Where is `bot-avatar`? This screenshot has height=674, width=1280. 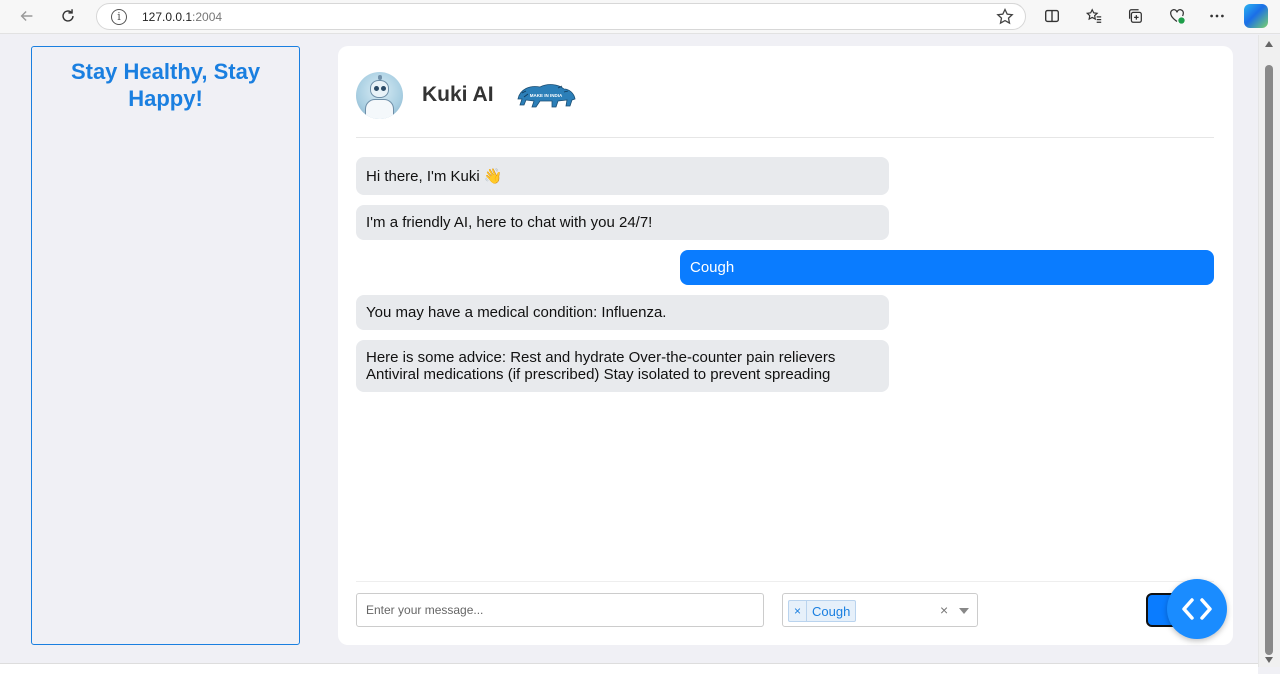 bot-avatar is located at coordinates (379, 95).